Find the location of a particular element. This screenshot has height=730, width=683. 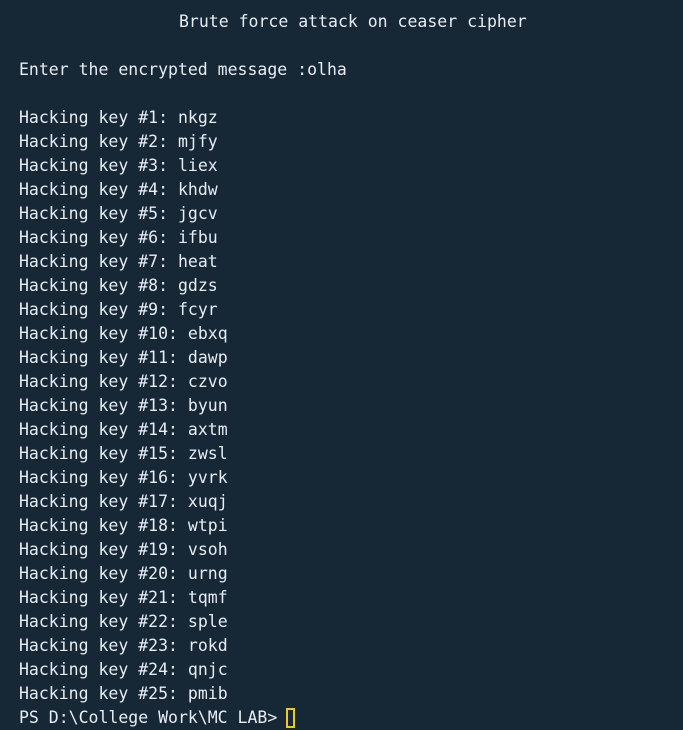

result-decrypted-text: nkgz is located at coordinates (197, 117).